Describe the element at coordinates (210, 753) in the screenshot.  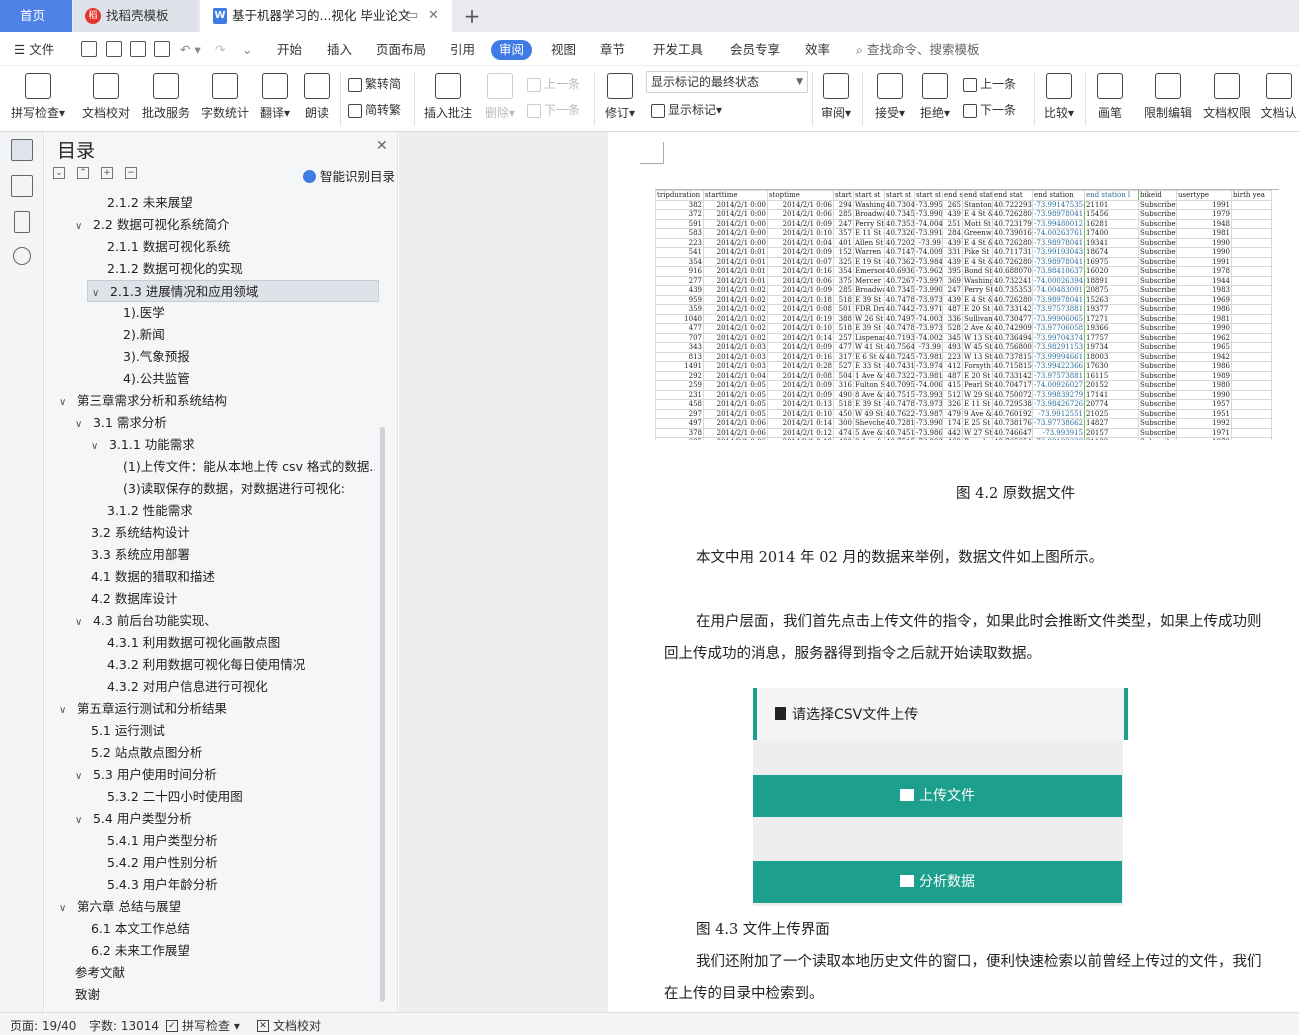
I see `toc-item: 5.2 站点散点图分析` at that location.